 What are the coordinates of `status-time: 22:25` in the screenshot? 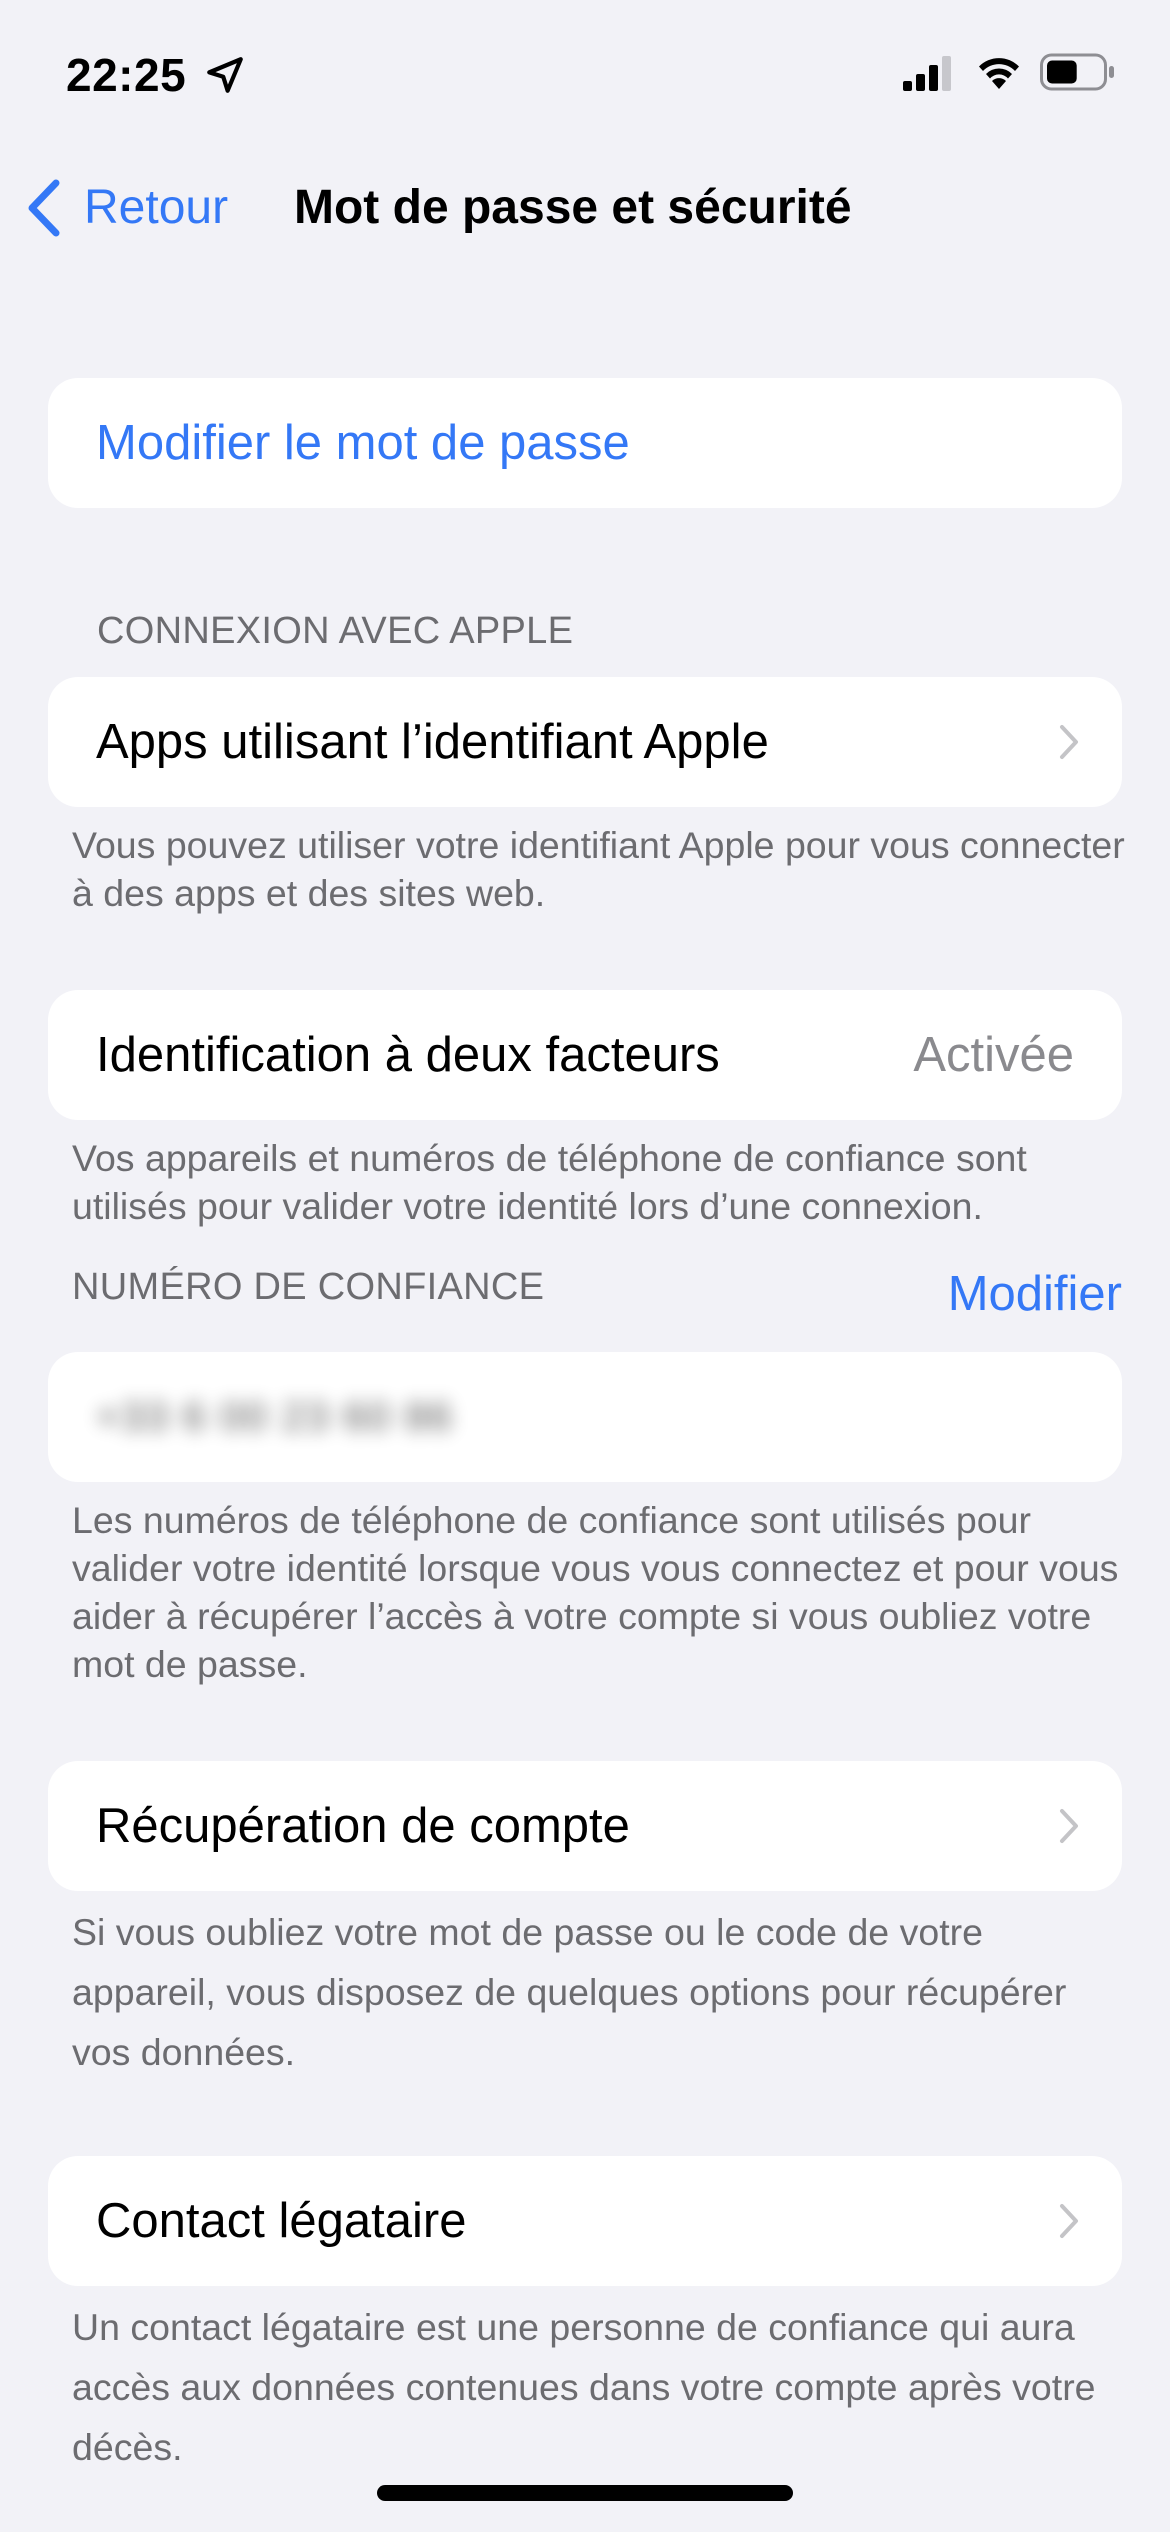 It's located at (126, 75).